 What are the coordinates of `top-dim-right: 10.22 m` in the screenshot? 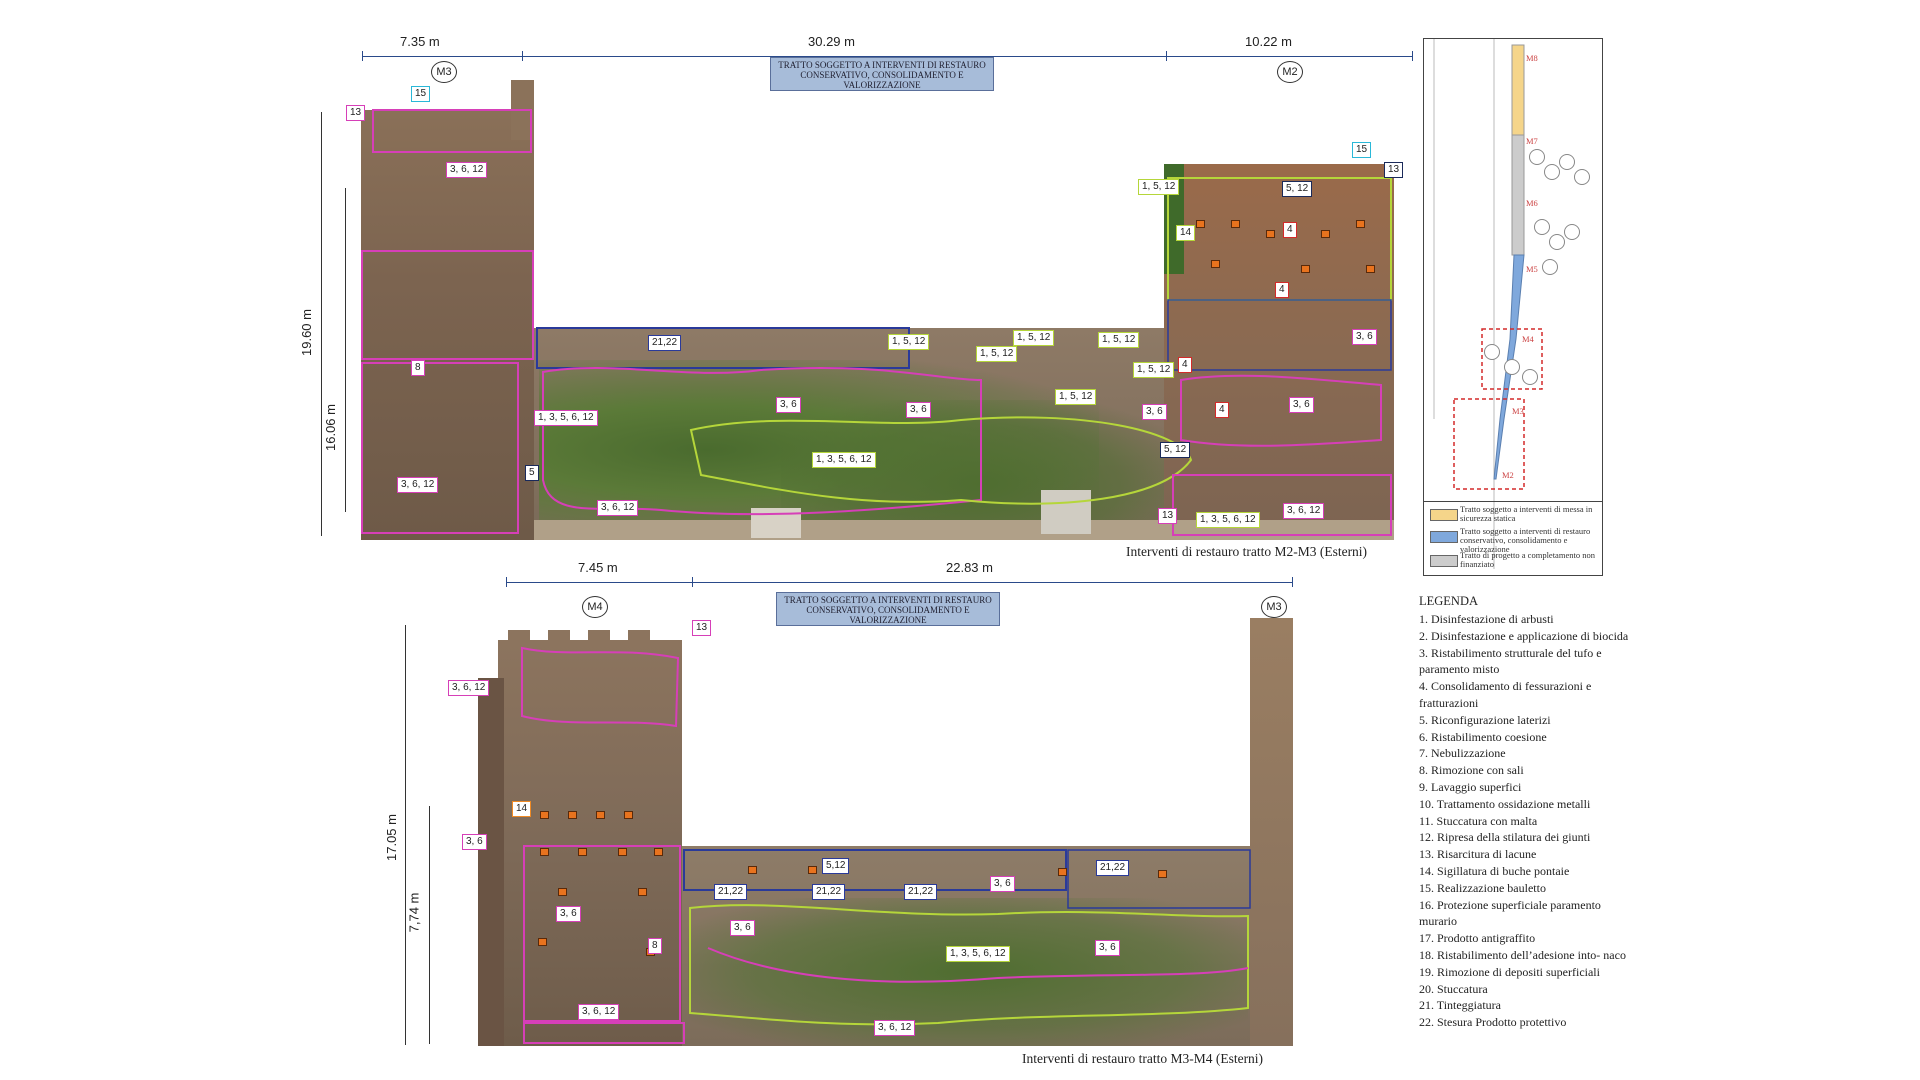 It's located at (1268, 41).